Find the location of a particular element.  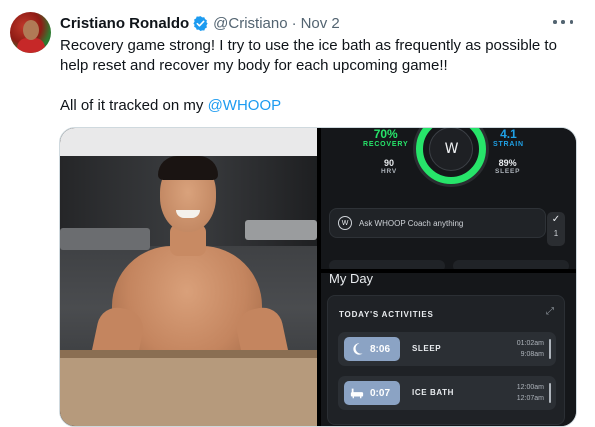

activity-duration: 8:06 is located at coordinates (380, 349).